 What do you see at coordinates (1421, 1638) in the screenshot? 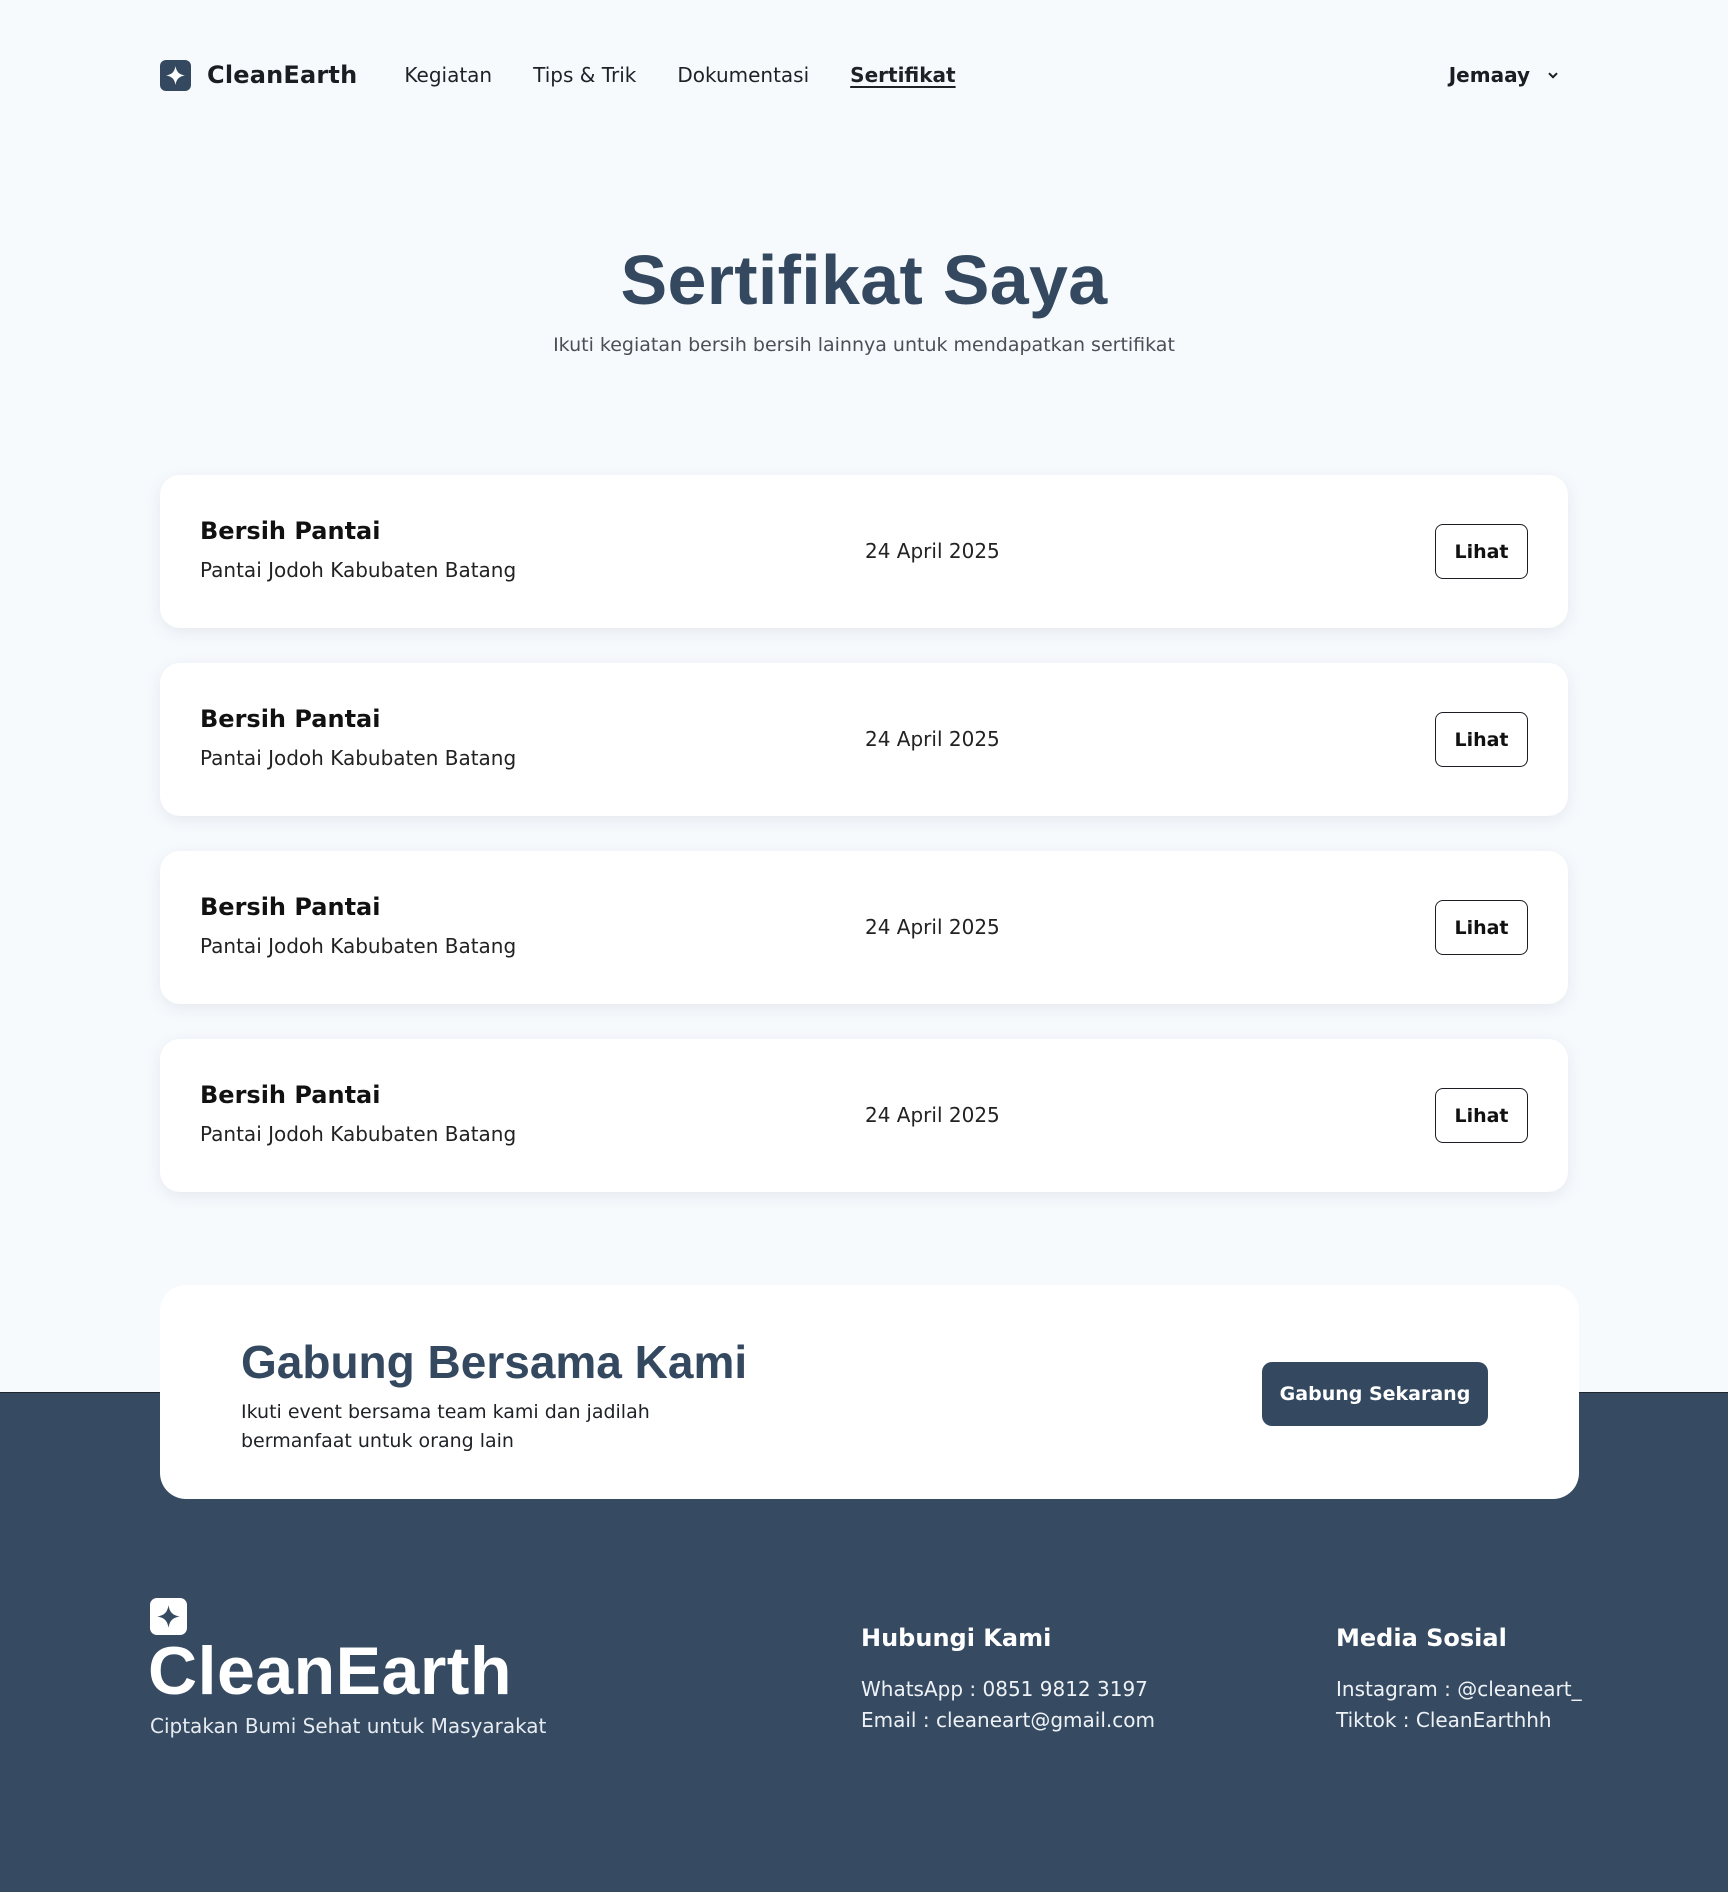
I see `footer-social-title: Media Sosial` at bounding box center [1421, 1638].